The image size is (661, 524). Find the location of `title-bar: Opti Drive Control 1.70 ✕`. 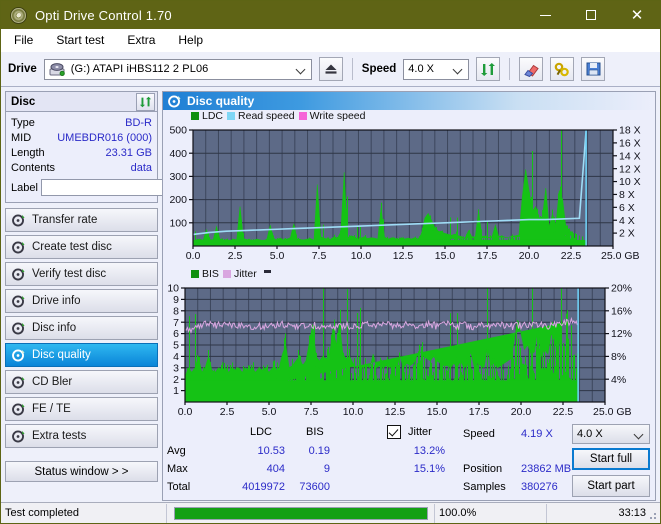

title-bar: Opti Drive Control 1.70 ✕ is located at coordinates (330, 15).